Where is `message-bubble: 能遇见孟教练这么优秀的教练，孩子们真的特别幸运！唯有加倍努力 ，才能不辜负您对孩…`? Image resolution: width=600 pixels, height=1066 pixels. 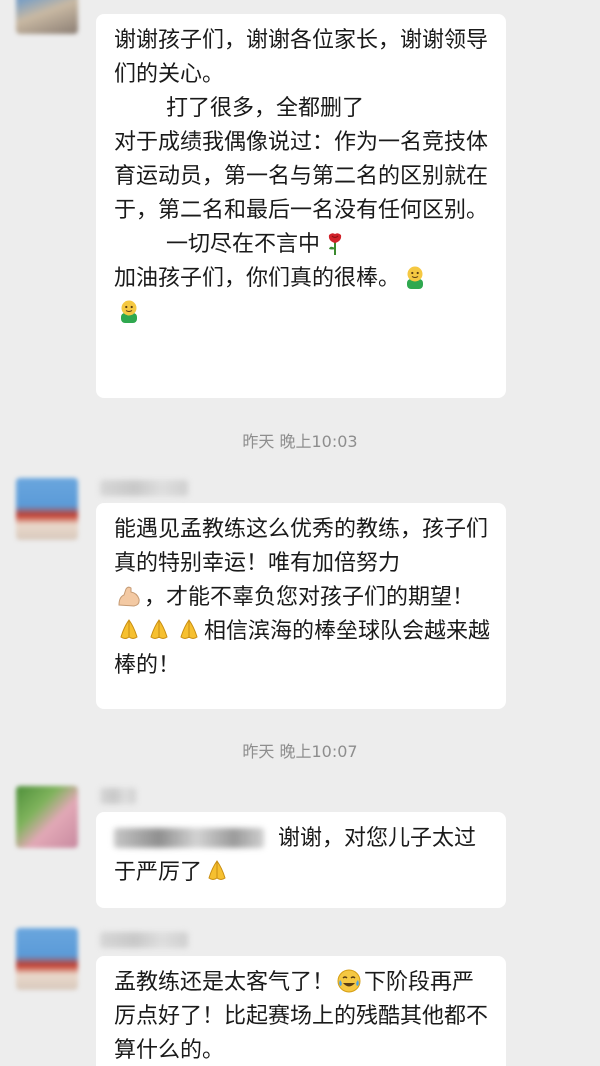 message-bubble: 能遇见孟教练这么优秀的教练，孩子们真的特别幸运！唯有加倍努力 ，才能不辜负您对孩… is located at coordinates (301, 606).